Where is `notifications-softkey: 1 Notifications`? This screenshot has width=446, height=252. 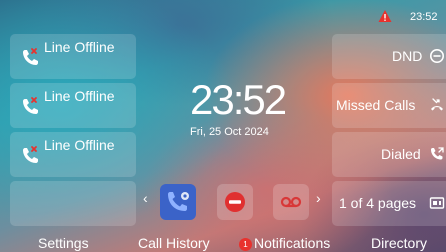 notifications-softkey: 1 Notifications is located at coordinates (284, 243).